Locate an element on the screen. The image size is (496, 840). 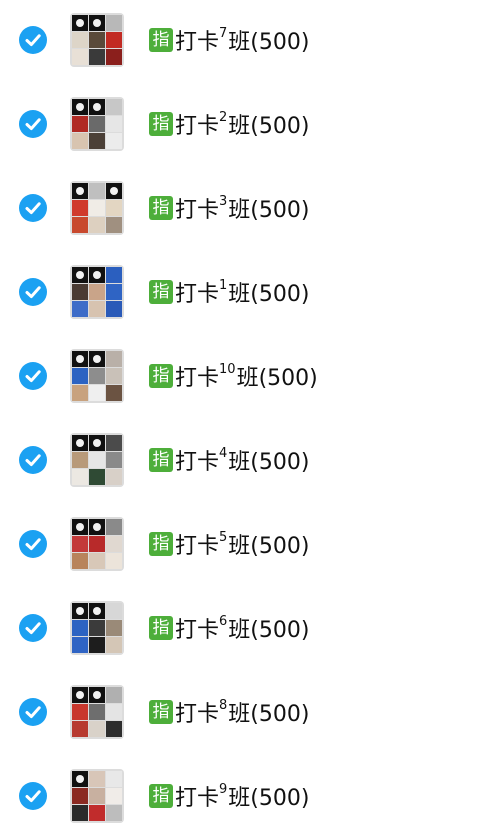
group-row: 指打卡 2 班(500) is located at coordinates (248, 126).